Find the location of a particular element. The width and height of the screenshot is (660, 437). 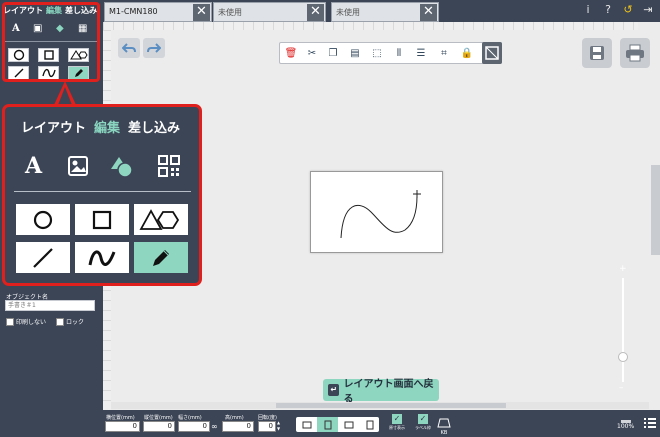

lock-checkbox: ロック is located at coordinates (70, 321).